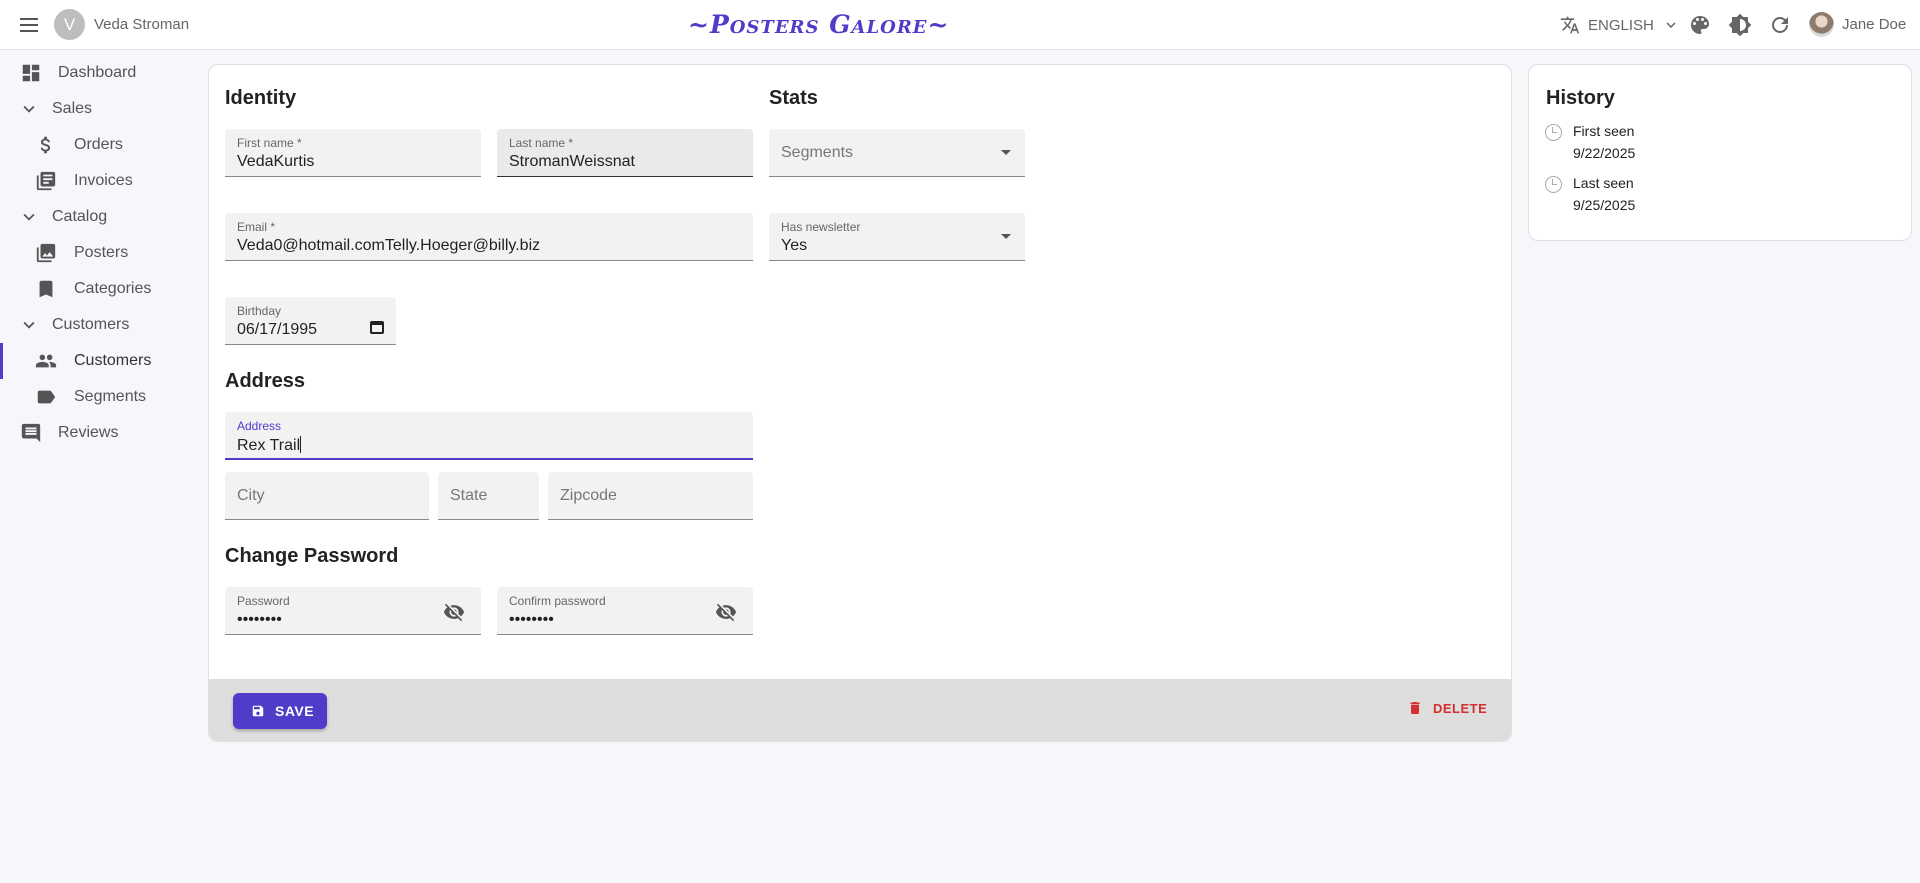  I want to click on bookmark-icon, so click(46, 289).